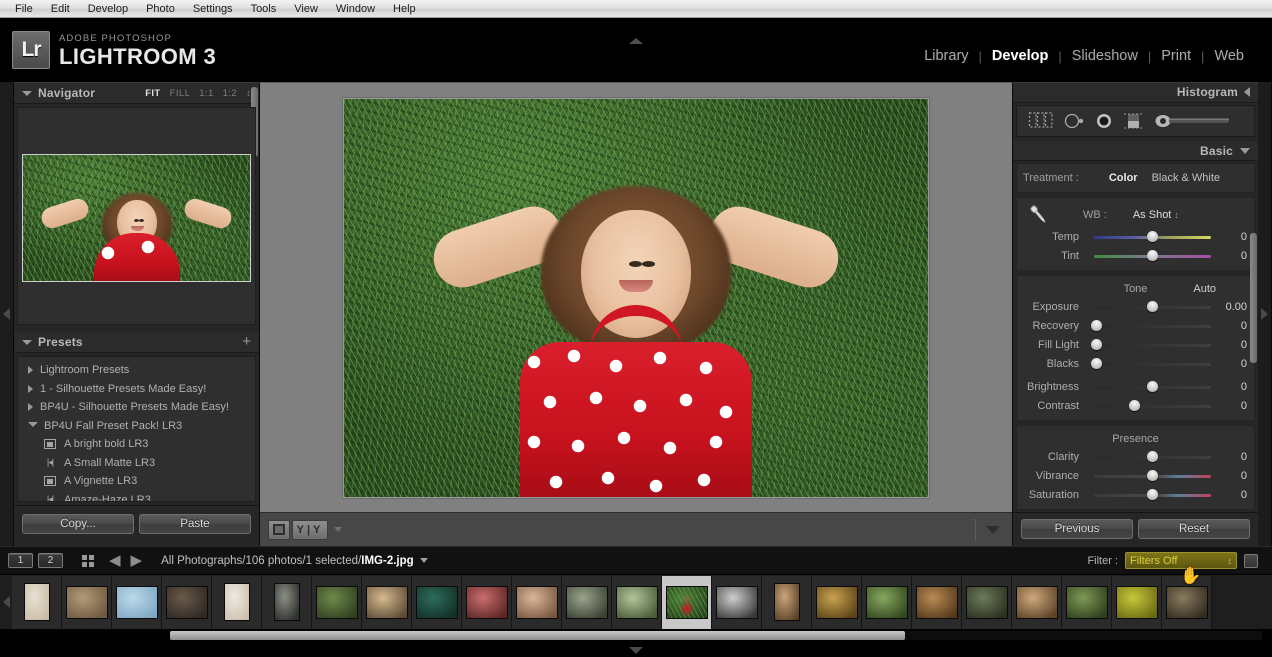 This screenshot has width=1272, height=657. Describe the element at coordinates (1135, 151) in the screenshot. I see `basic-panel-header: Basic` at that location.